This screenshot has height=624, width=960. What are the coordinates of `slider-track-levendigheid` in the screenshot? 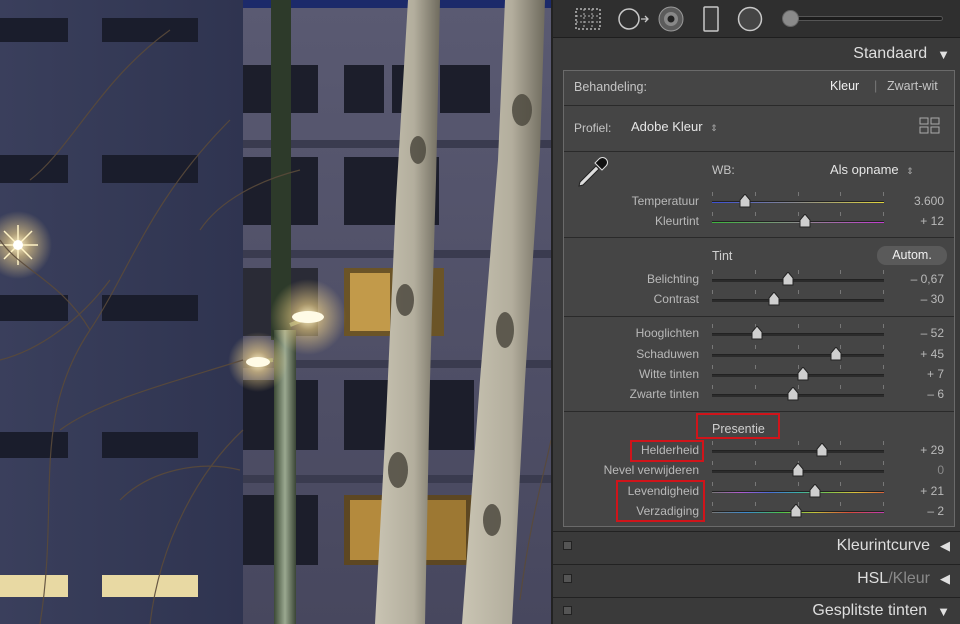 It's located at (798, 492).